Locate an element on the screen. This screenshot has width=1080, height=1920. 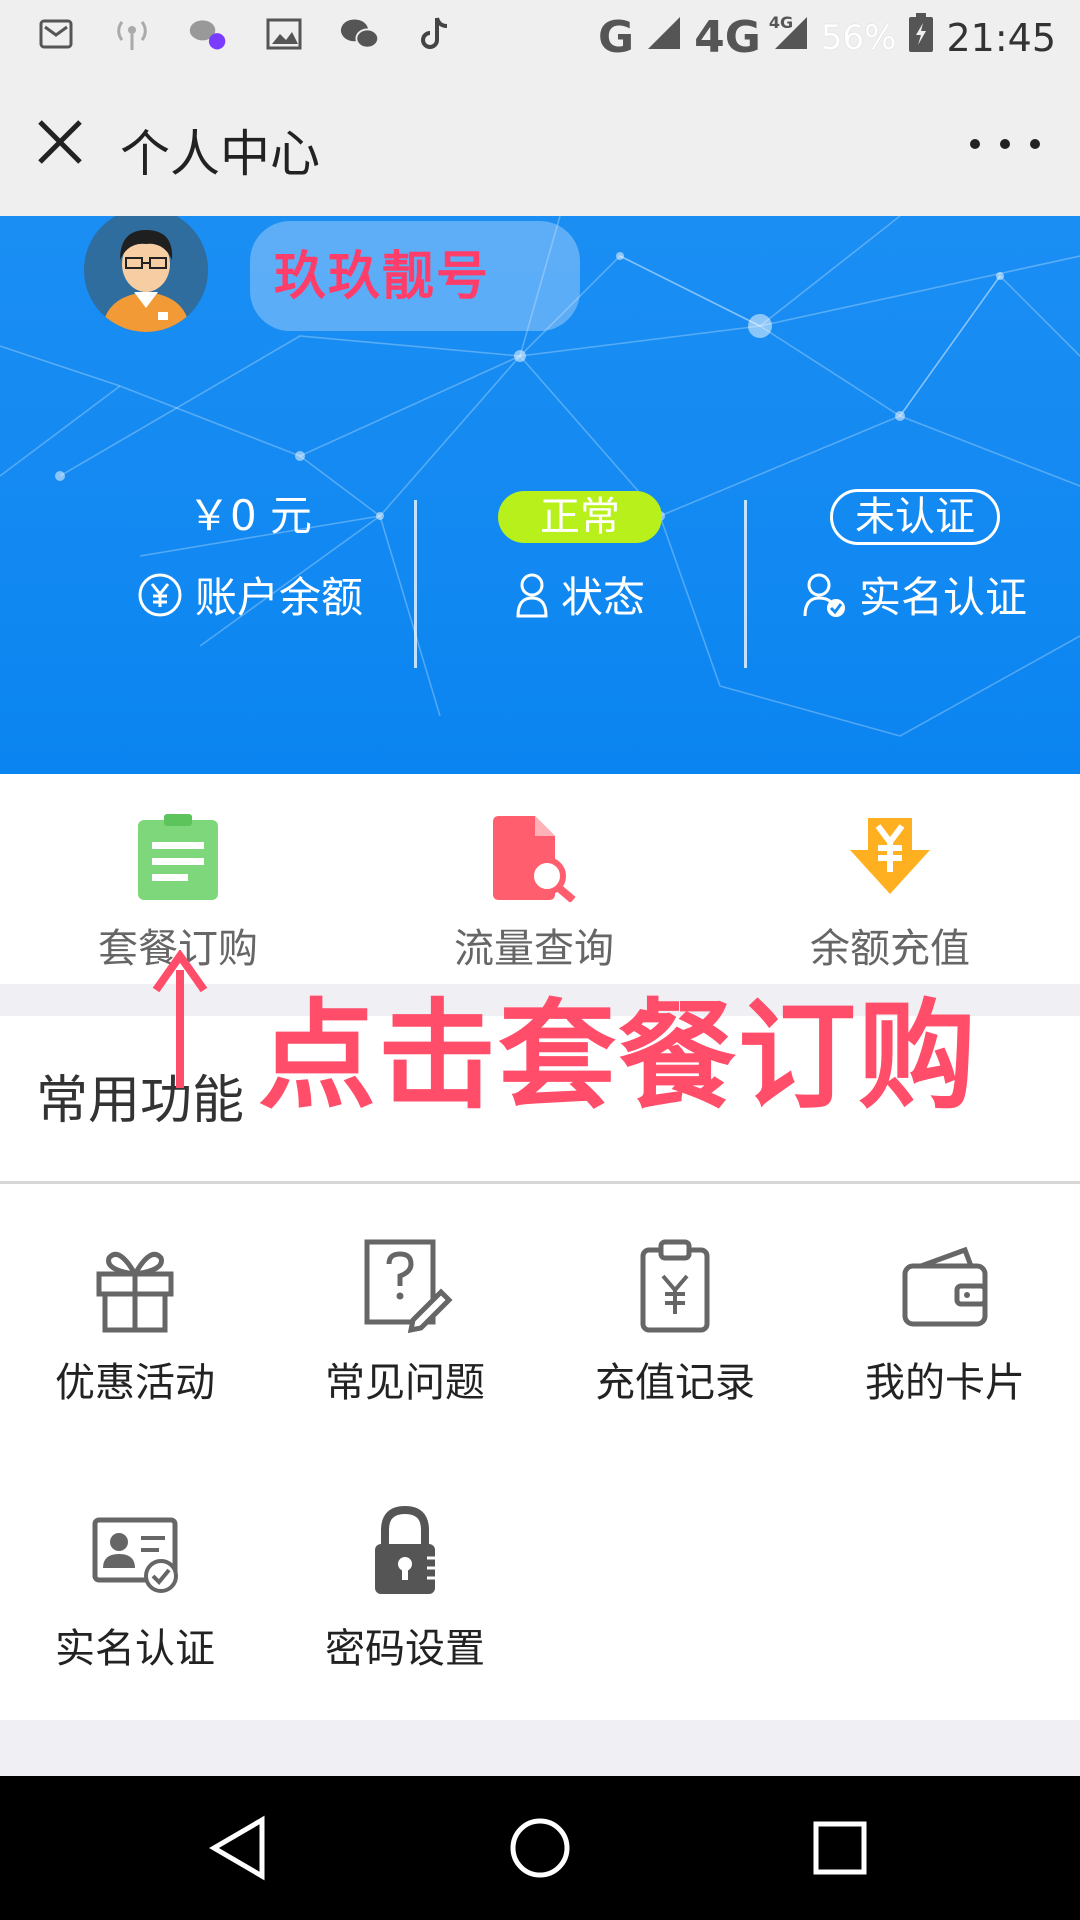
balance-value: ￥0 元 is located at coordinates (250, 515).